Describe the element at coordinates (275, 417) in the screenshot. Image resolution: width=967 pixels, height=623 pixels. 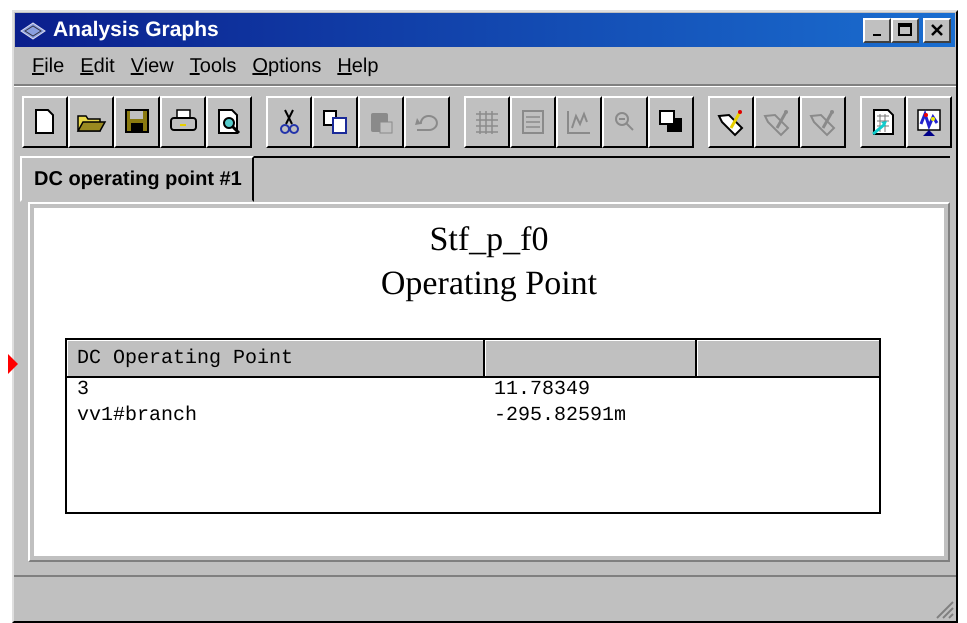
I see `table-cell: vv1#branch` at that location.